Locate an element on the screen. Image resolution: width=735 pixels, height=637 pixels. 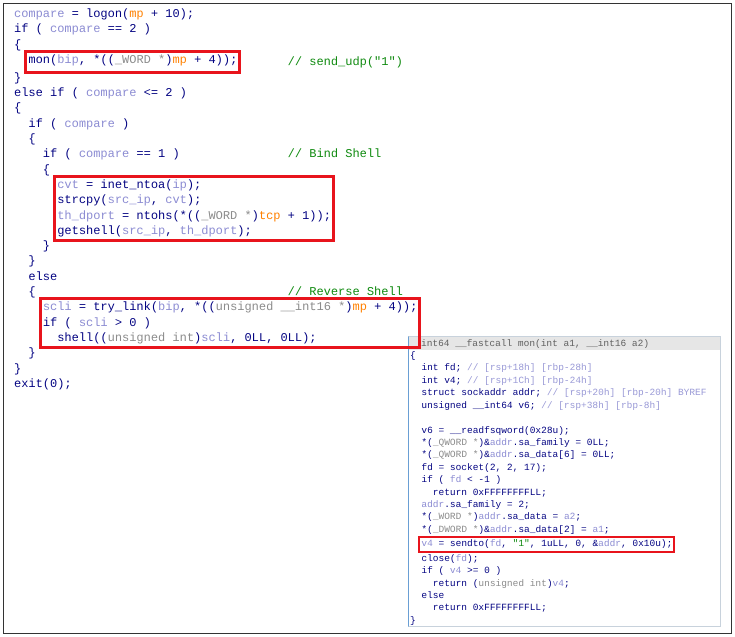
code-line: if ( compare == 1 ) is located at coordinates (111, 155).